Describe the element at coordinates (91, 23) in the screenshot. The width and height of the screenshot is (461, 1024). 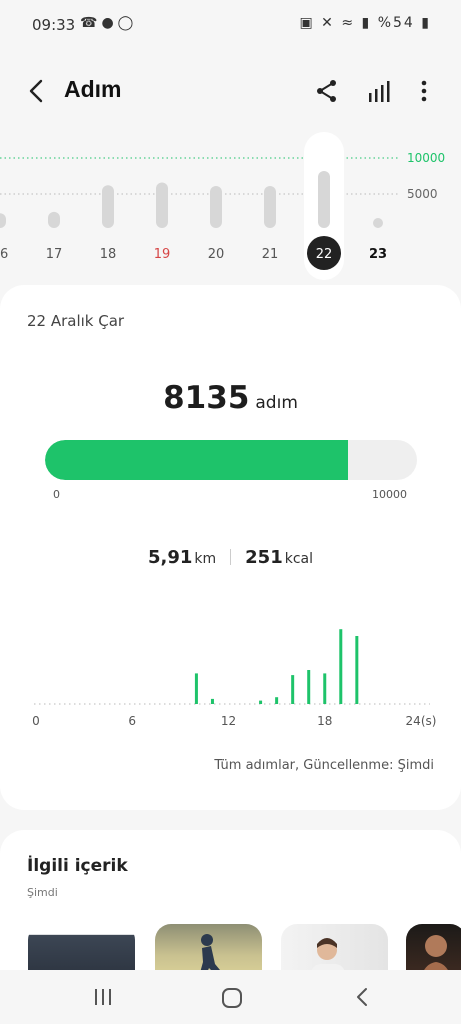
I see `whatsapp-icon: ☎` at that location.